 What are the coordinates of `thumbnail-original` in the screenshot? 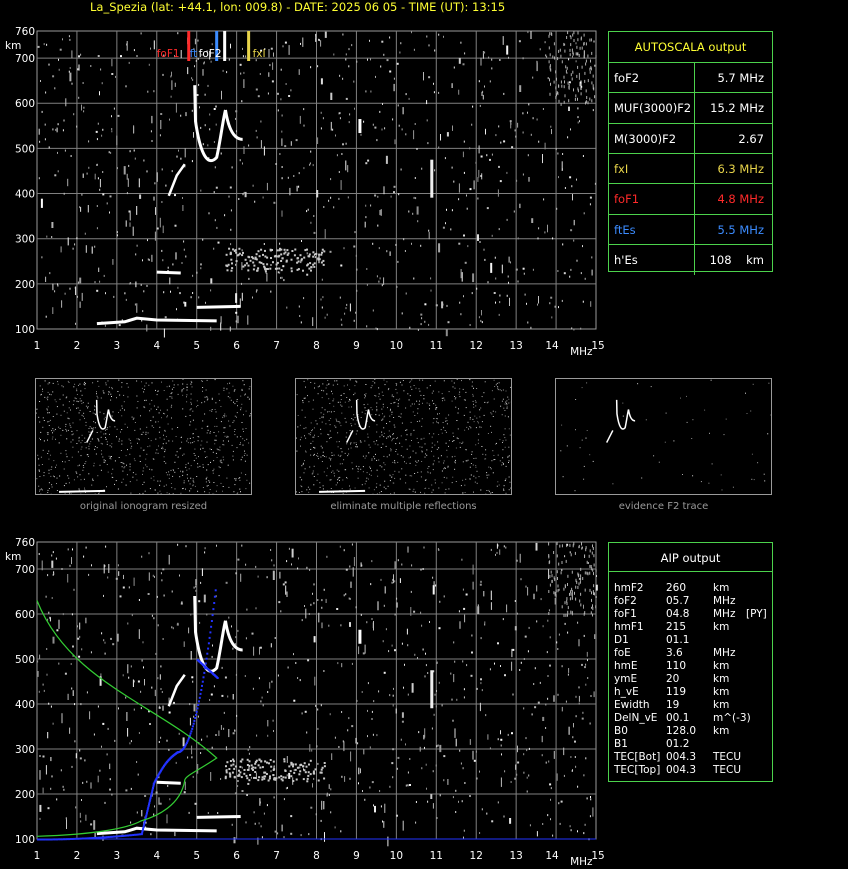 It's located at (143, 436).